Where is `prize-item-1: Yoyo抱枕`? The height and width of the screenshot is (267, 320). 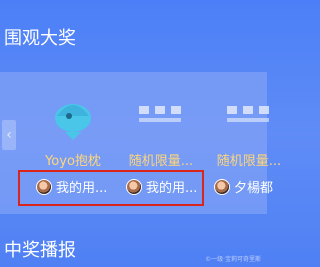
prize-item-1: Yoyo抱枕 is located at coordinates (73, 128).